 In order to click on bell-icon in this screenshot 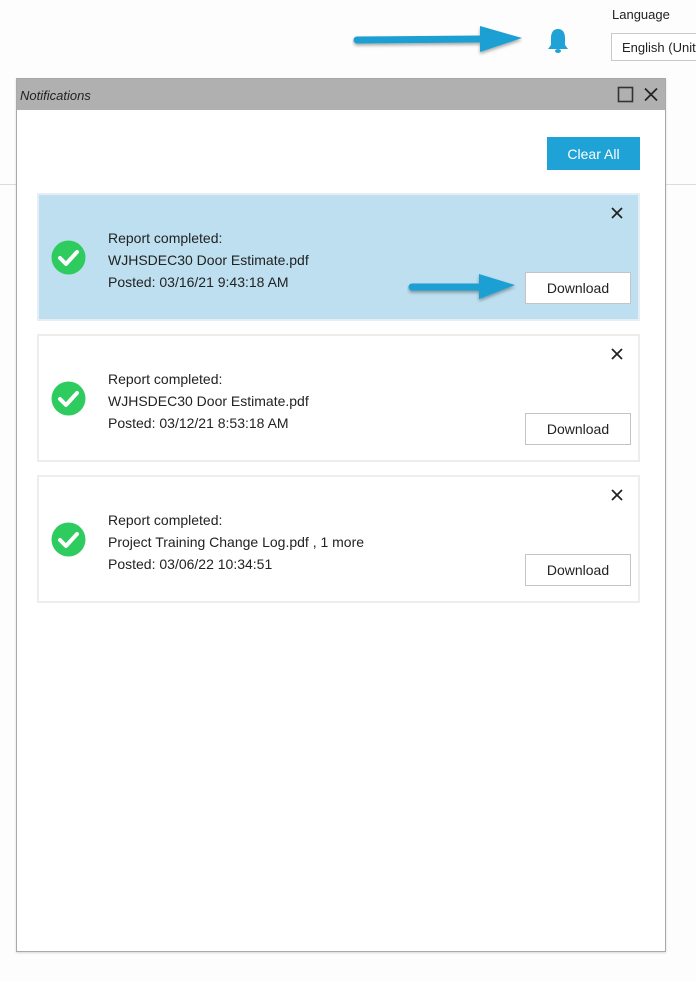, I will do `click(558, 41)`.